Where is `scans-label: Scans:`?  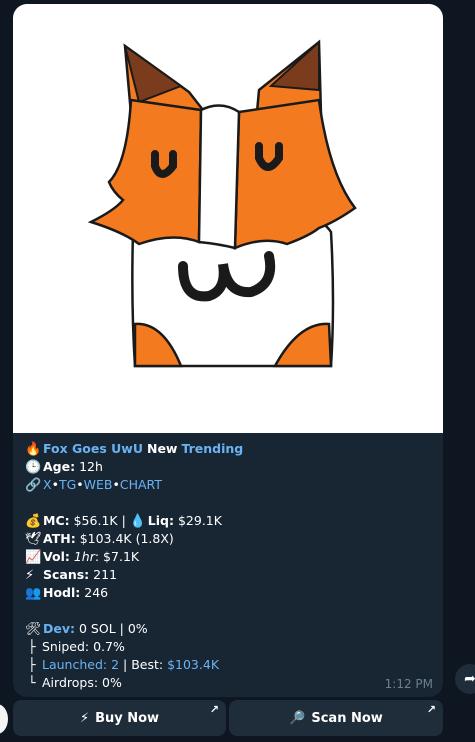
scans-label: Scans: is located at coordinates (66, 574).